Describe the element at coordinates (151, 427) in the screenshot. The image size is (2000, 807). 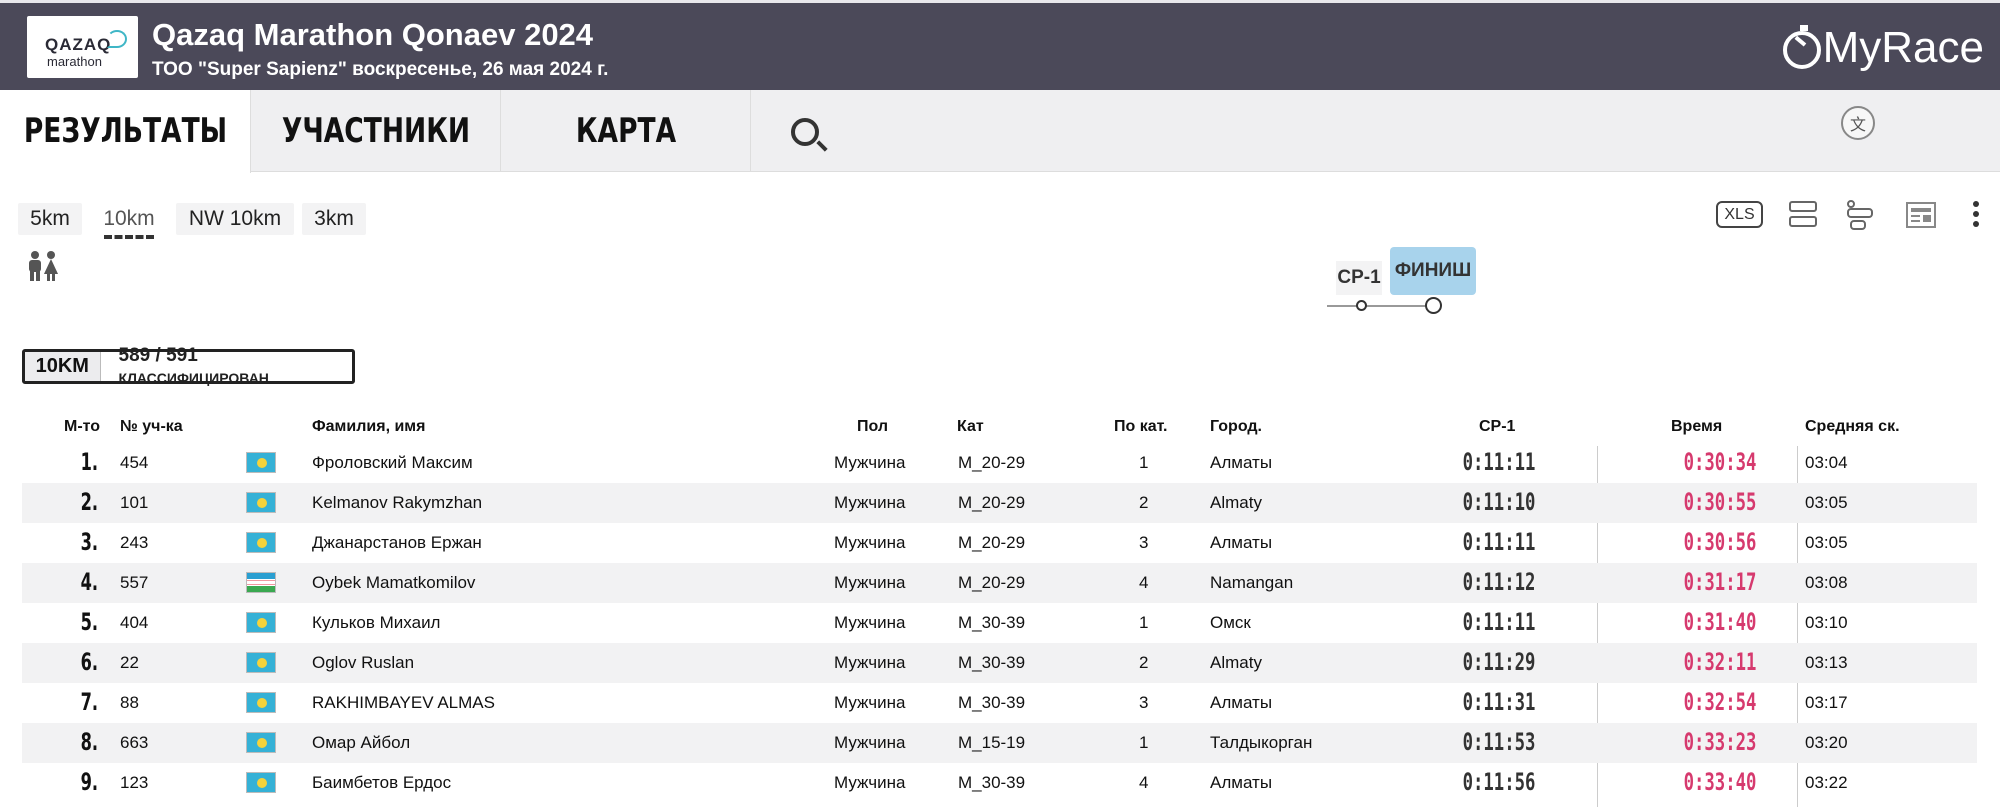
I see `header-bib: № уч-ка` at that location.